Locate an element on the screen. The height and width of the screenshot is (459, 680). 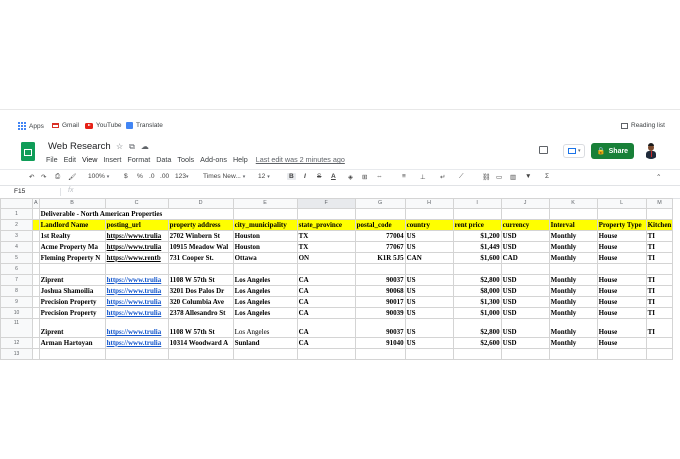
column-header: G is located at coordinates (380, 203).